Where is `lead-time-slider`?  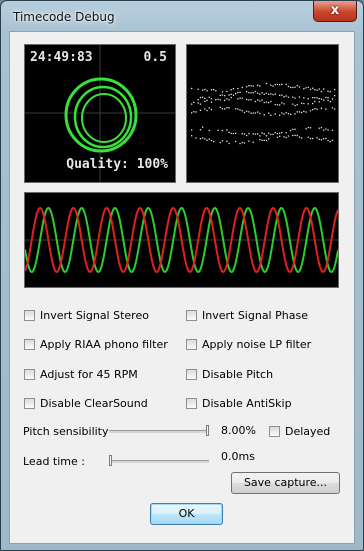 lead-time-slider is located at coordinates (159, 460).